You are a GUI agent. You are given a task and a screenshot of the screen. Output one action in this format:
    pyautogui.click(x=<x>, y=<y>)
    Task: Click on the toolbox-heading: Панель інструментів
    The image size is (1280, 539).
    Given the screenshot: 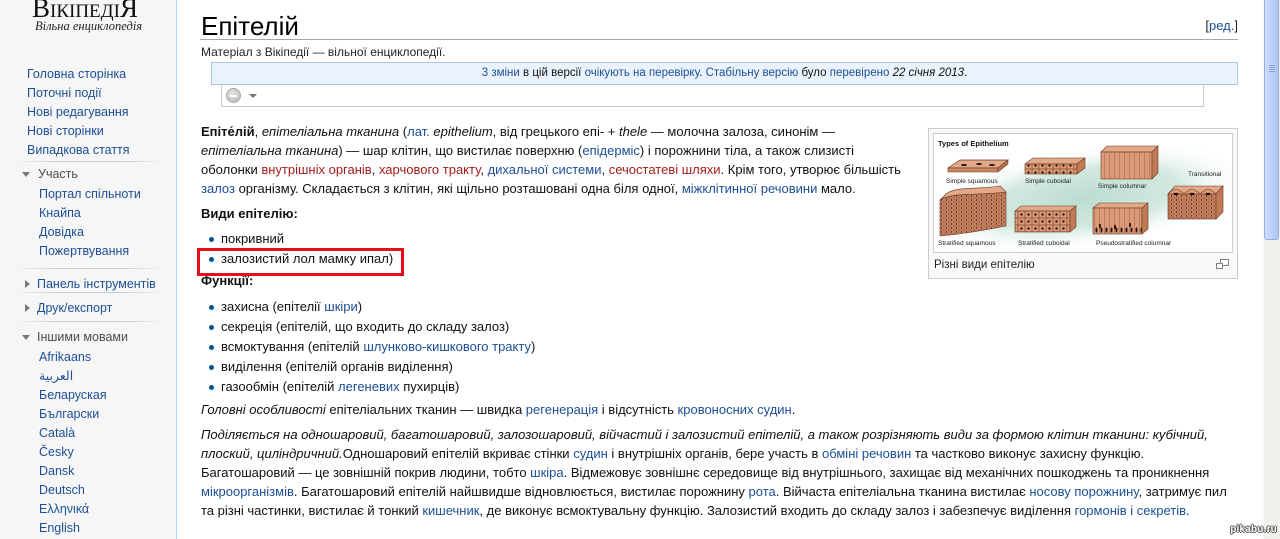 What is the action you would take?
    pyautogui.click(x=96, y=284)
    